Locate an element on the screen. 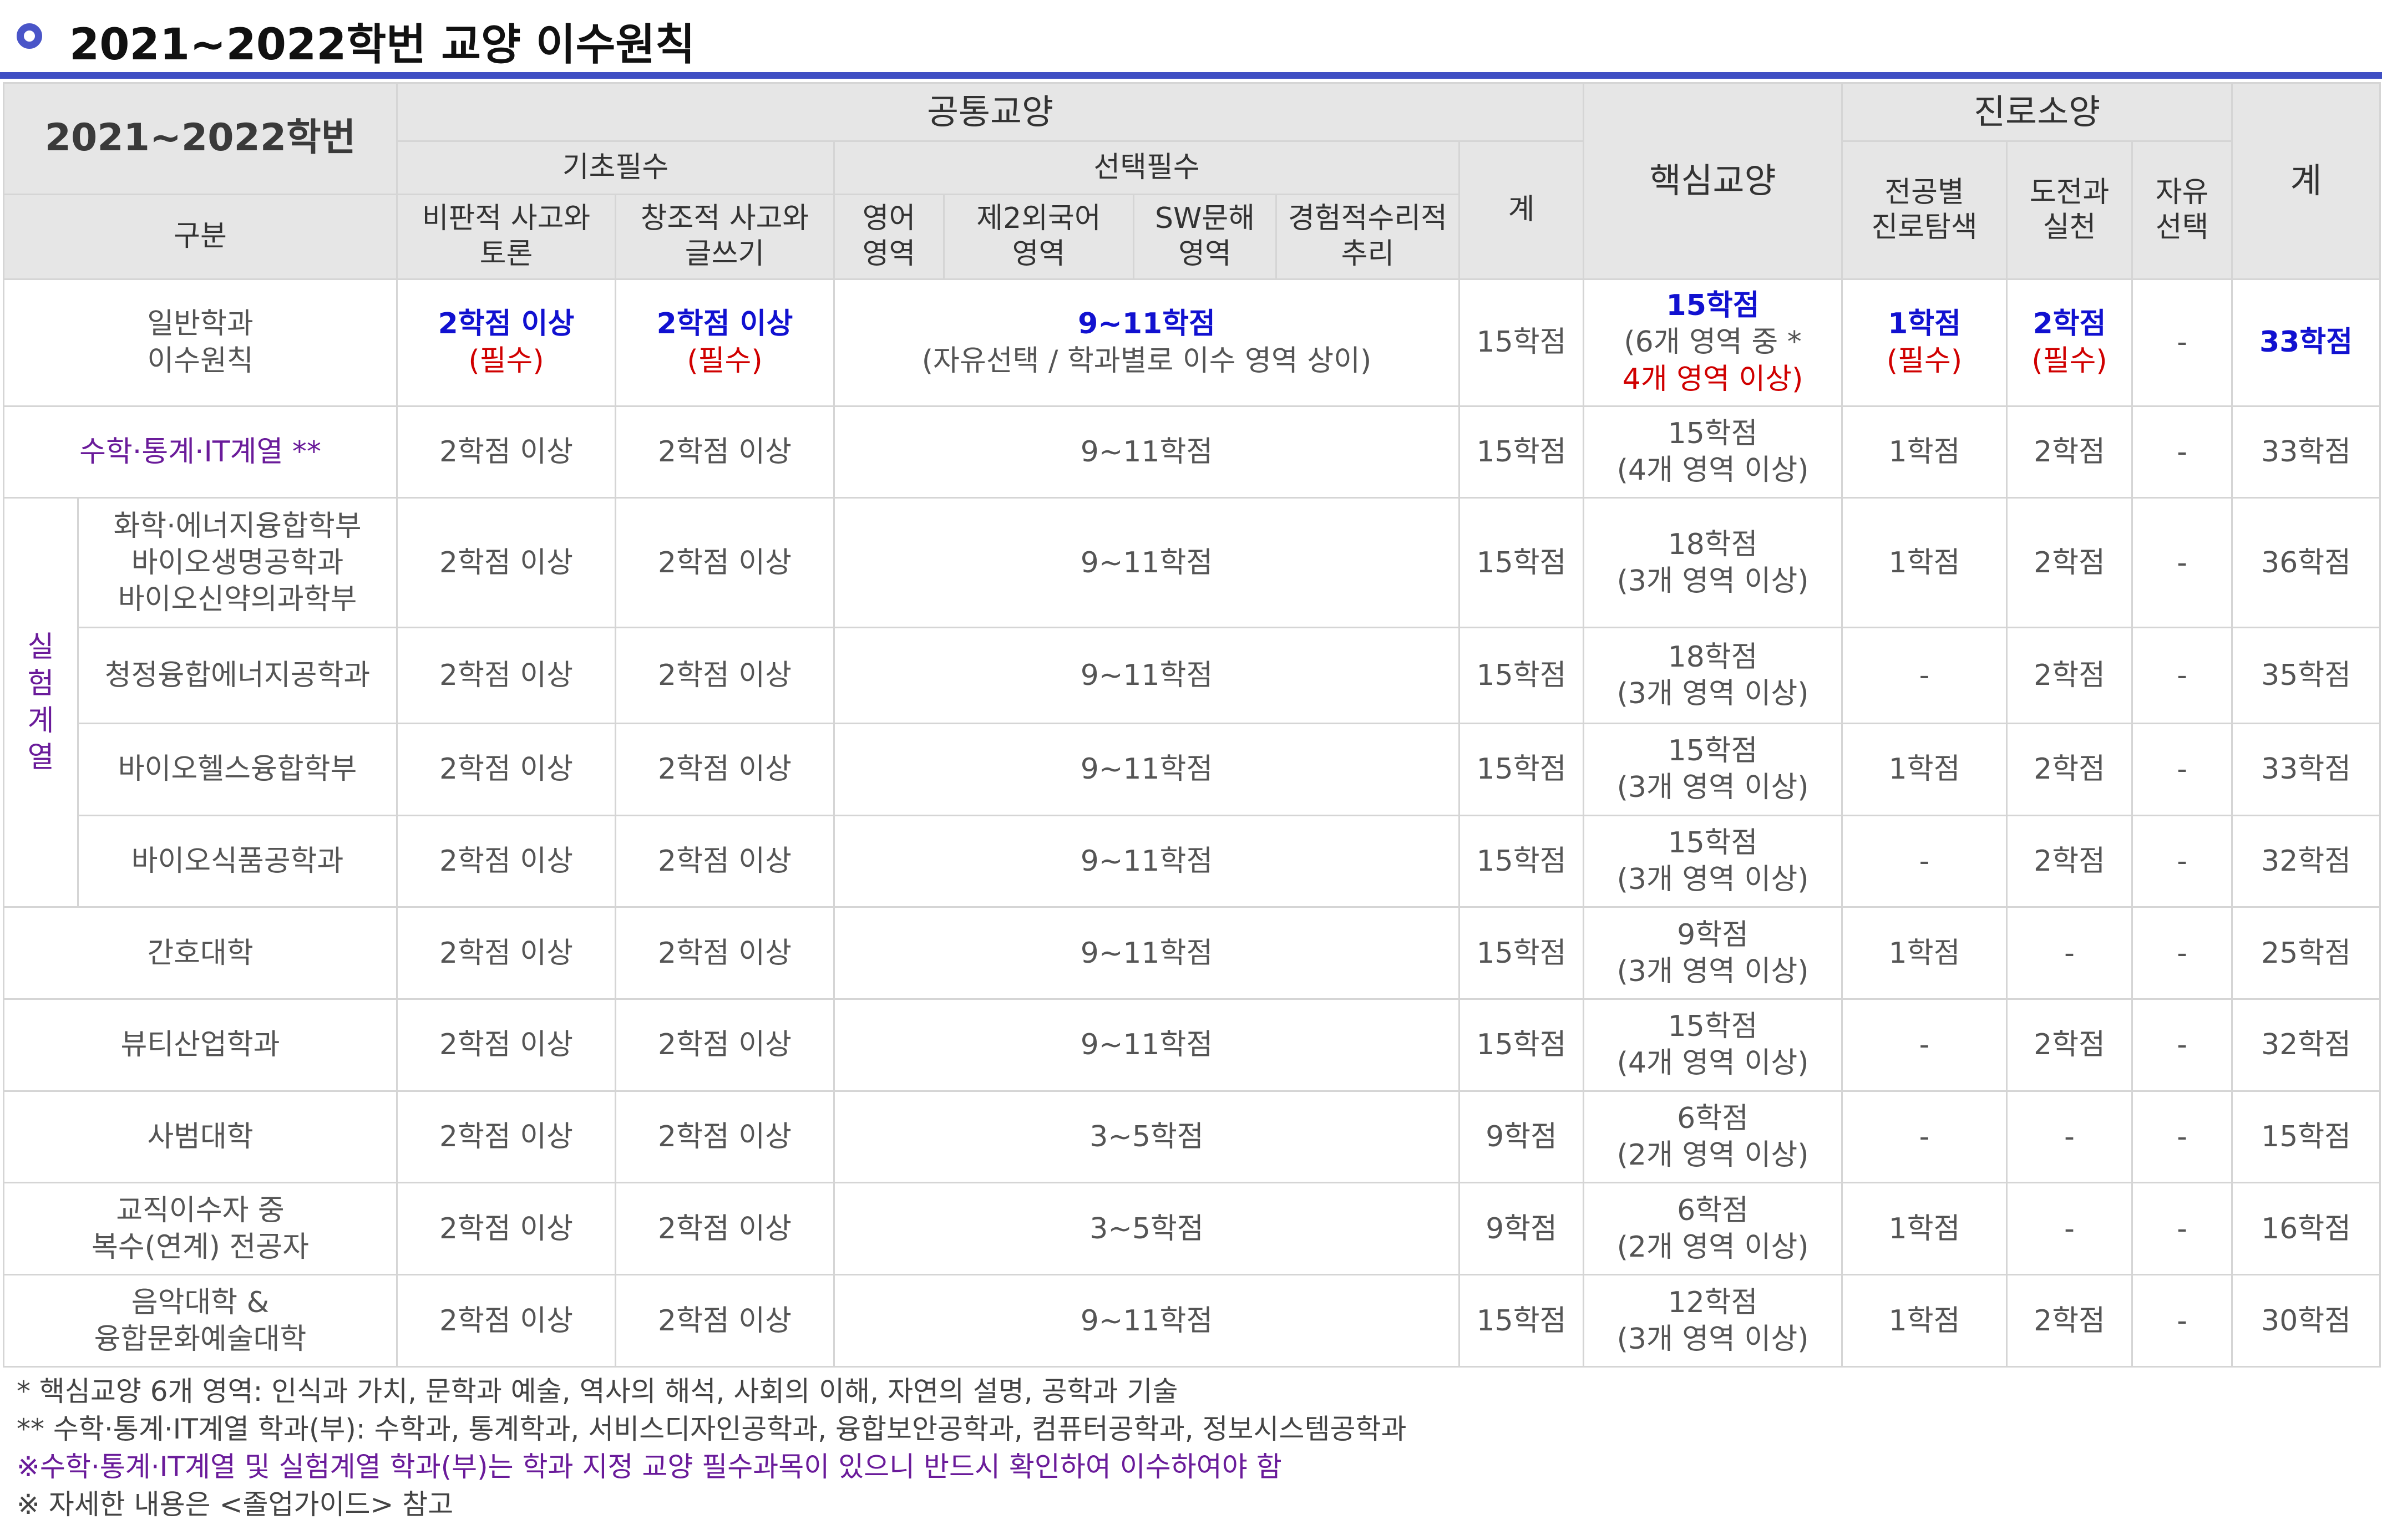 The width and height of the screenshot is (2382, 1540). header-row-1: 2021~2022학번 공통교양 핵심교양 진로소양 계 is located at coordinates (1192, 181).